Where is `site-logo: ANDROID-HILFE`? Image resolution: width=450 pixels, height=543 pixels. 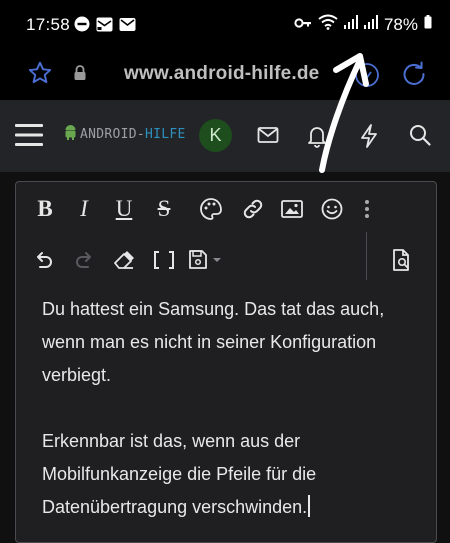 site-logo: ANDROID-HILFE is located at coordinates (125, 134).